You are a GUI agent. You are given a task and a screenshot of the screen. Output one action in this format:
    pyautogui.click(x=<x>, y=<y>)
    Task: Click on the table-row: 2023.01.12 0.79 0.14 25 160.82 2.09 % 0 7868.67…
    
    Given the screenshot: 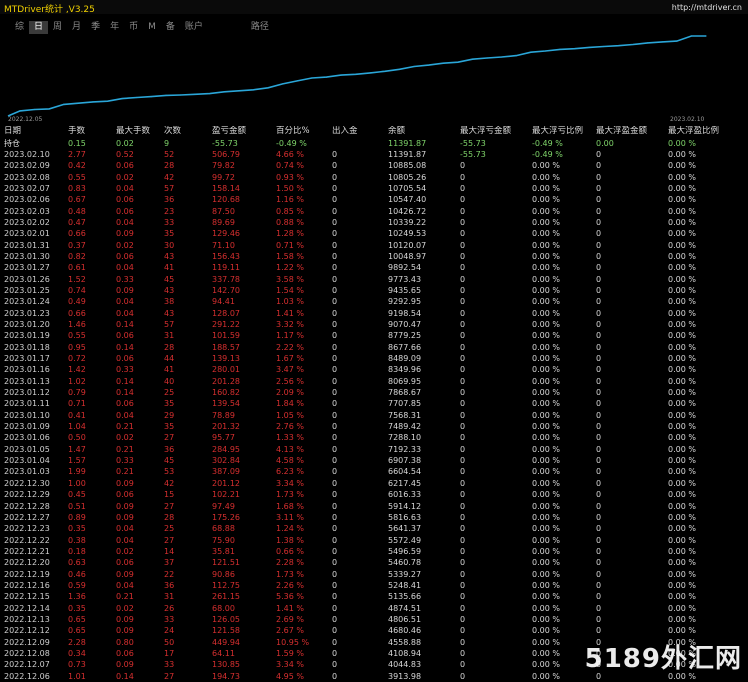 What is the action you would take?
    pyautogui.click(x=374, y=392)
    